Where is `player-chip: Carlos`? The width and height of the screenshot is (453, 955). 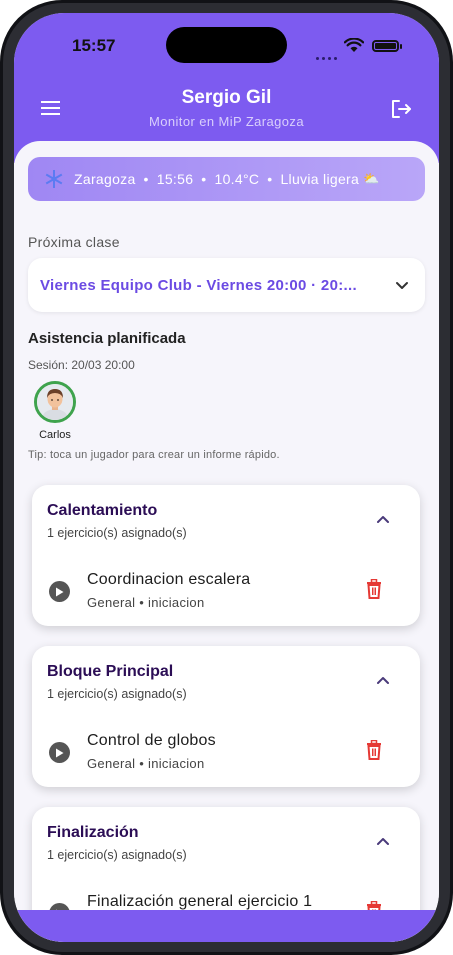 player-chip: Carlos is located at coordinates (55, 411).